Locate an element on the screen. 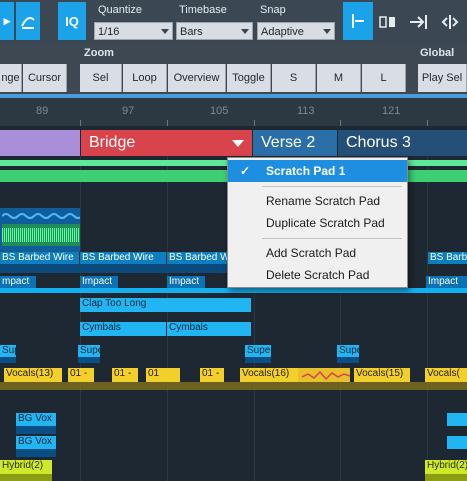 Image resolution: width=467 pixels, height=481 pixels. play-sel-button: Play Sel is located at coordinates (442, 78).